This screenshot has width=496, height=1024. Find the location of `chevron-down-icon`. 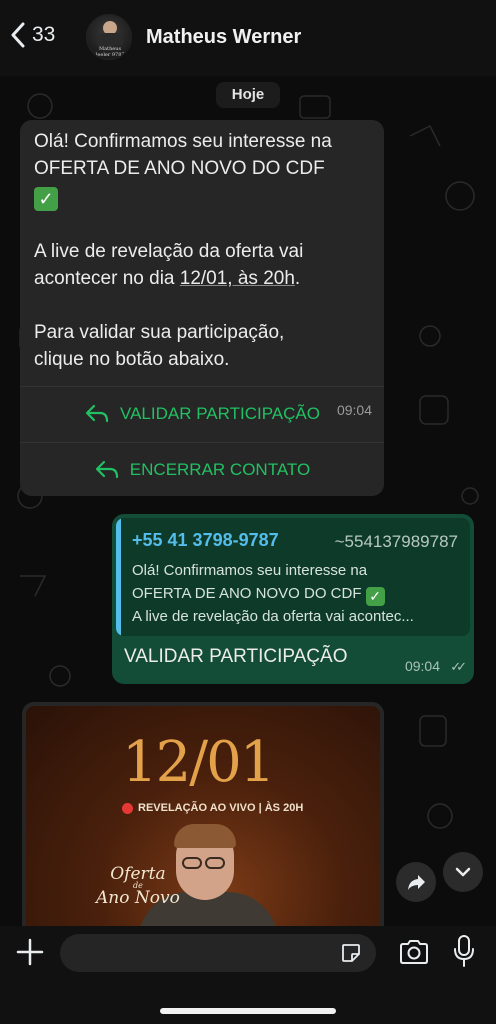

chevron-down-icon is located at coordinates (463, 872).